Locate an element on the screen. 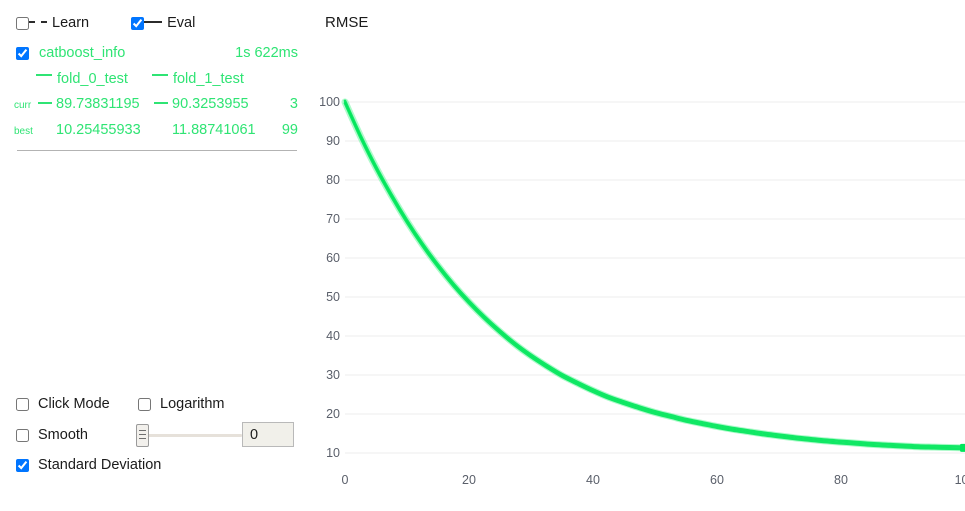  best-value-fold-0-text: 10.25455933 is located at coordinates (98, 130).